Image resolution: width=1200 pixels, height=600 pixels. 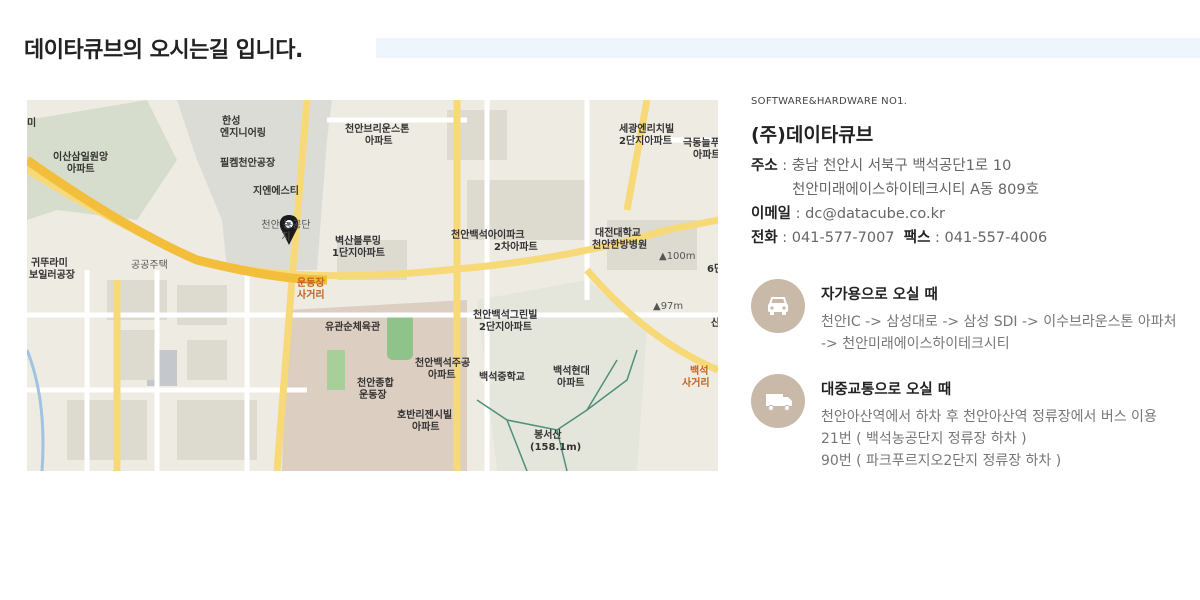 I want to click on transit-route-line: 90번 ( 파크푸르지오2단지 정류장 하차 ), so click(x=941, y=461).